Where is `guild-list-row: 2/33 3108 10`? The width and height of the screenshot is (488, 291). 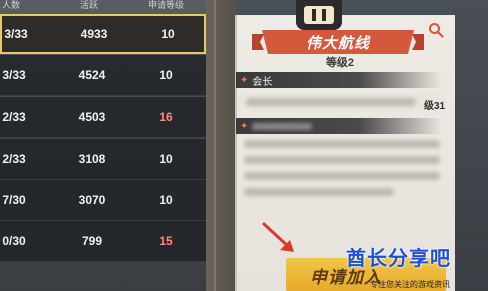 guild-list-row: 2/33 3108 10 is located at coordinates (103, 159).